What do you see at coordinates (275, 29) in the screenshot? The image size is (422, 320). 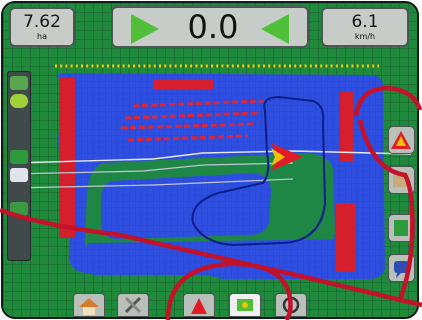 I see `steer-left-arrow-icon` at bounding box center [275, 29].